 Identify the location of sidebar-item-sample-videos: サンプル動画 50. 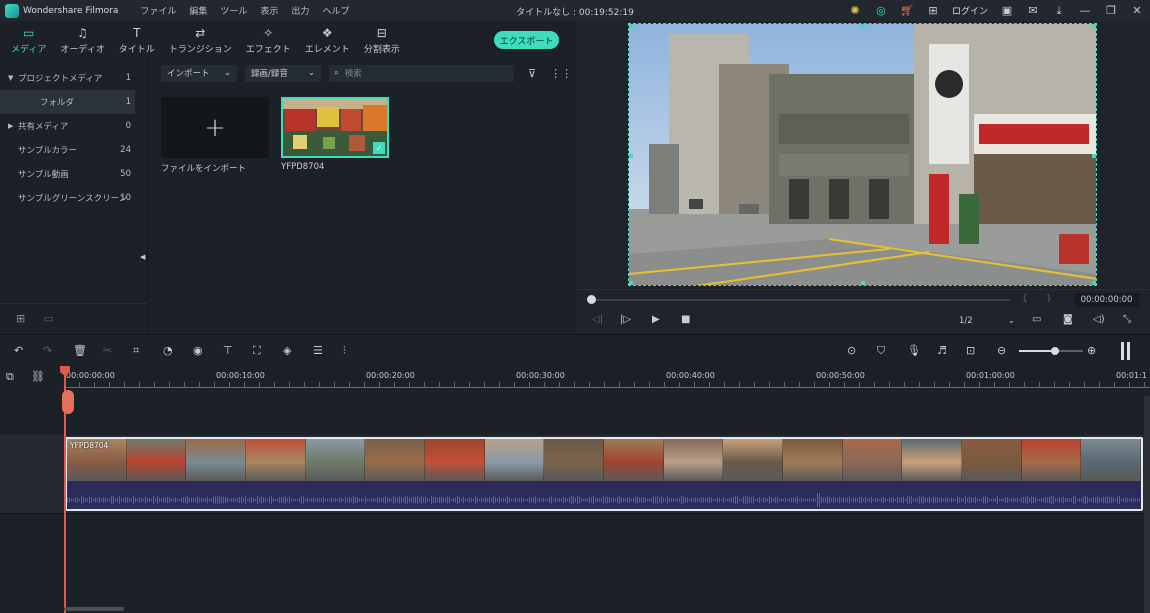
(73, 174).